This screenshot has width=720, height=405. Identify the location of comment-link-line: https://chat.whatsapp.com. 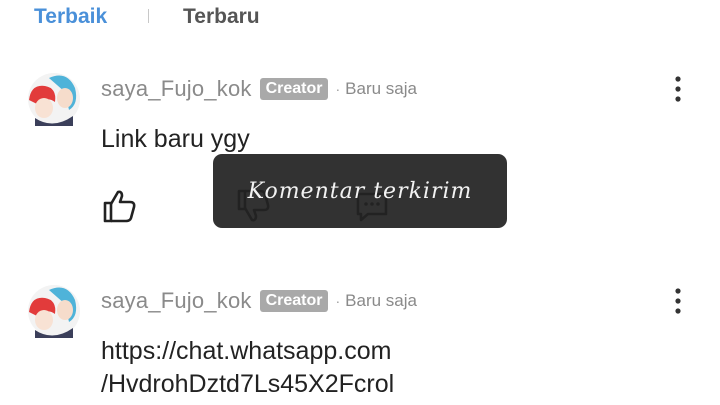
(247, 351).